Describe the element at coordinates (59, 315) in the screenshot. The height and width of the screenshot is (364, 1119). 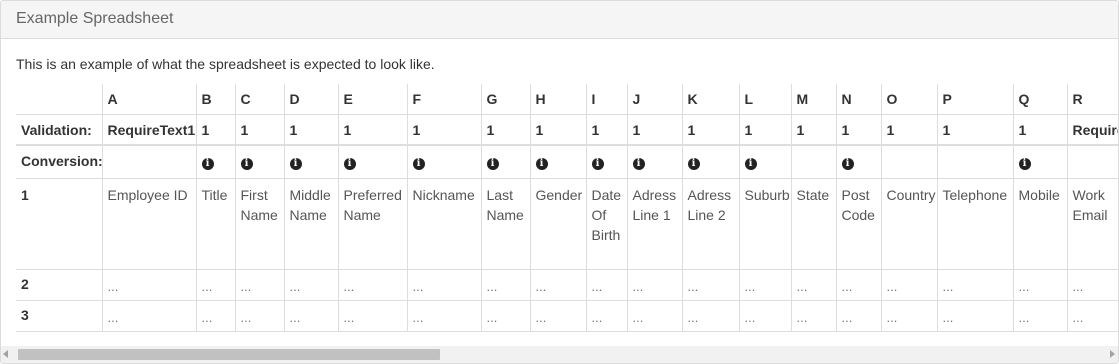
I see `row-number: 3` at that location.